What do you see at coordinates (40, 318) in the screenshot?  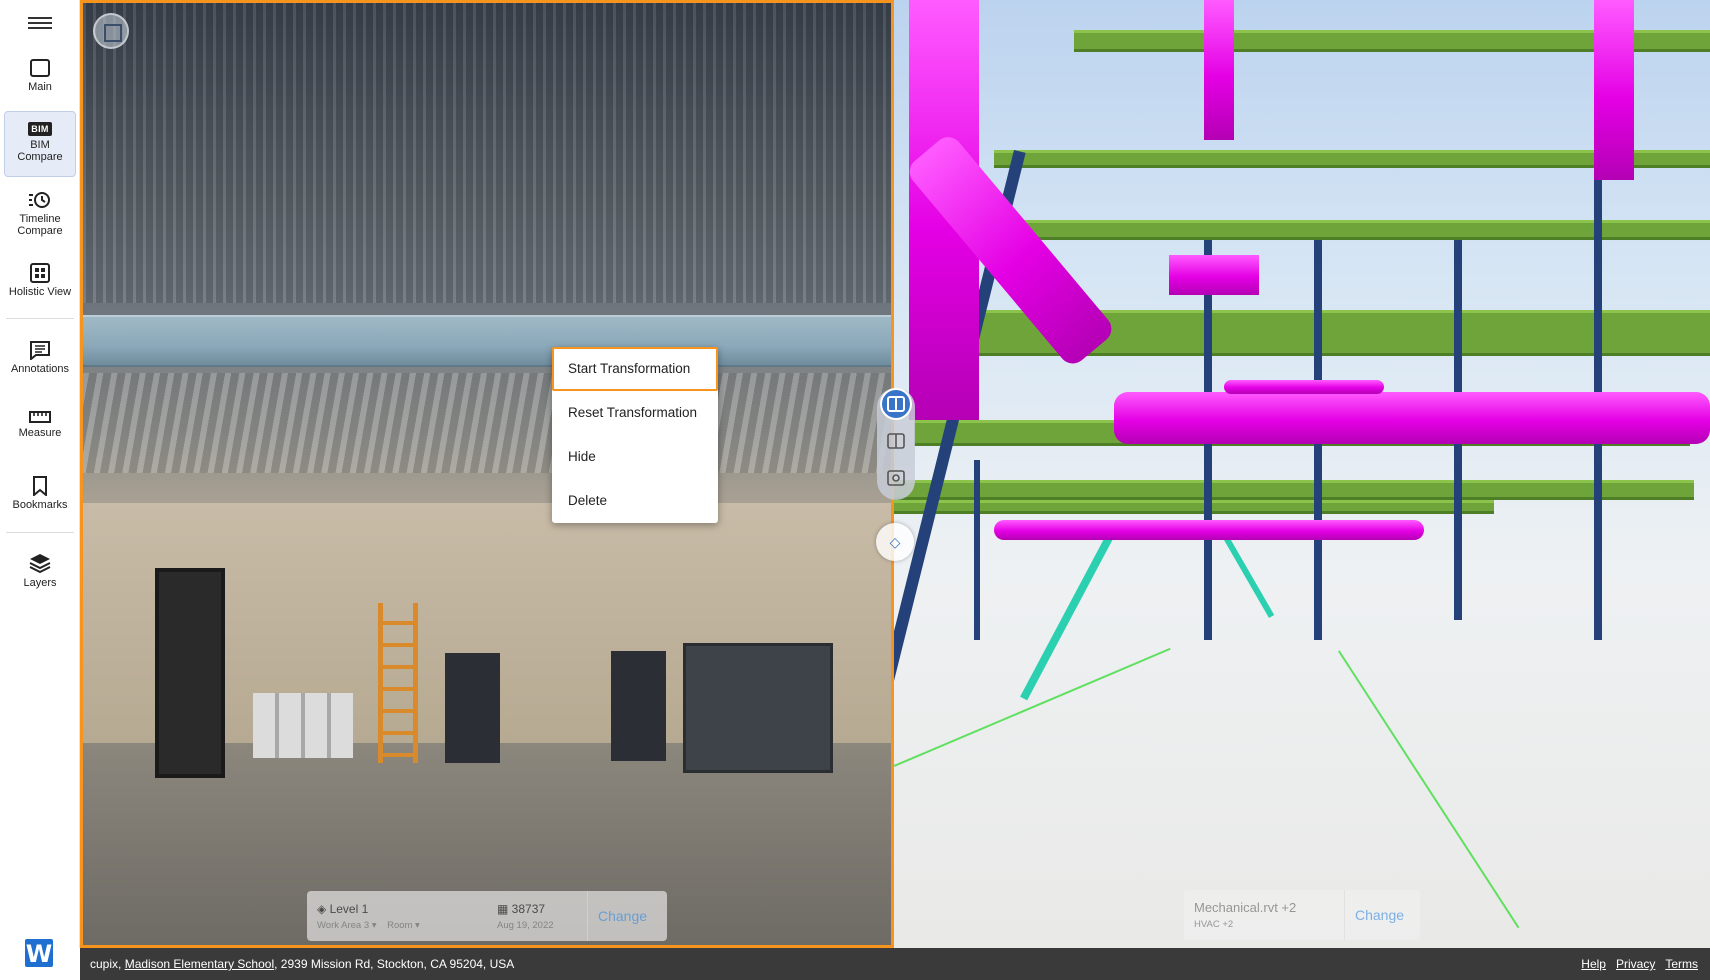 I see `sidebar-divider` at bounding box center [40, 318].